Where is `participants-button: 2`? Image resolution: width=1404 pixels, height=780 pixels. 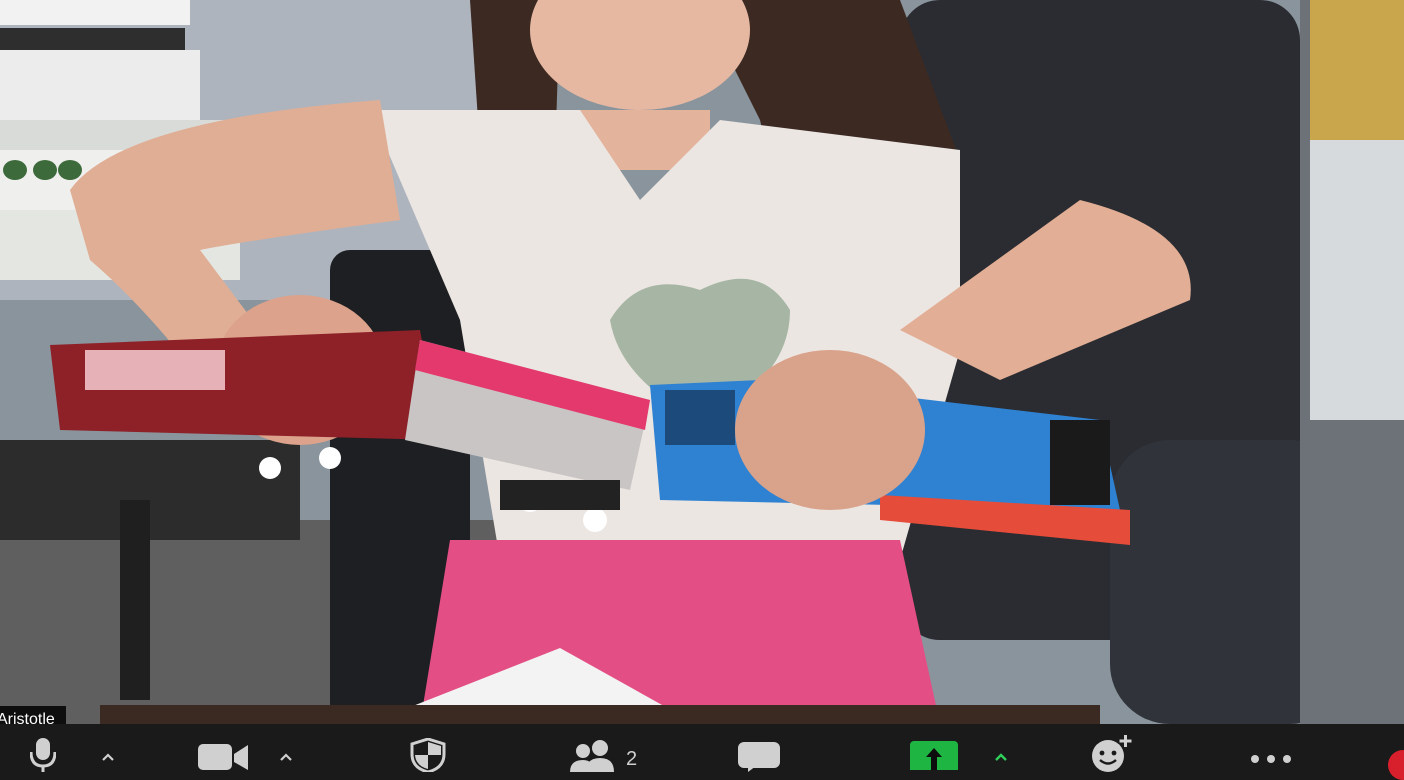 participants-button: 2 is located at coordinates (607, 748).